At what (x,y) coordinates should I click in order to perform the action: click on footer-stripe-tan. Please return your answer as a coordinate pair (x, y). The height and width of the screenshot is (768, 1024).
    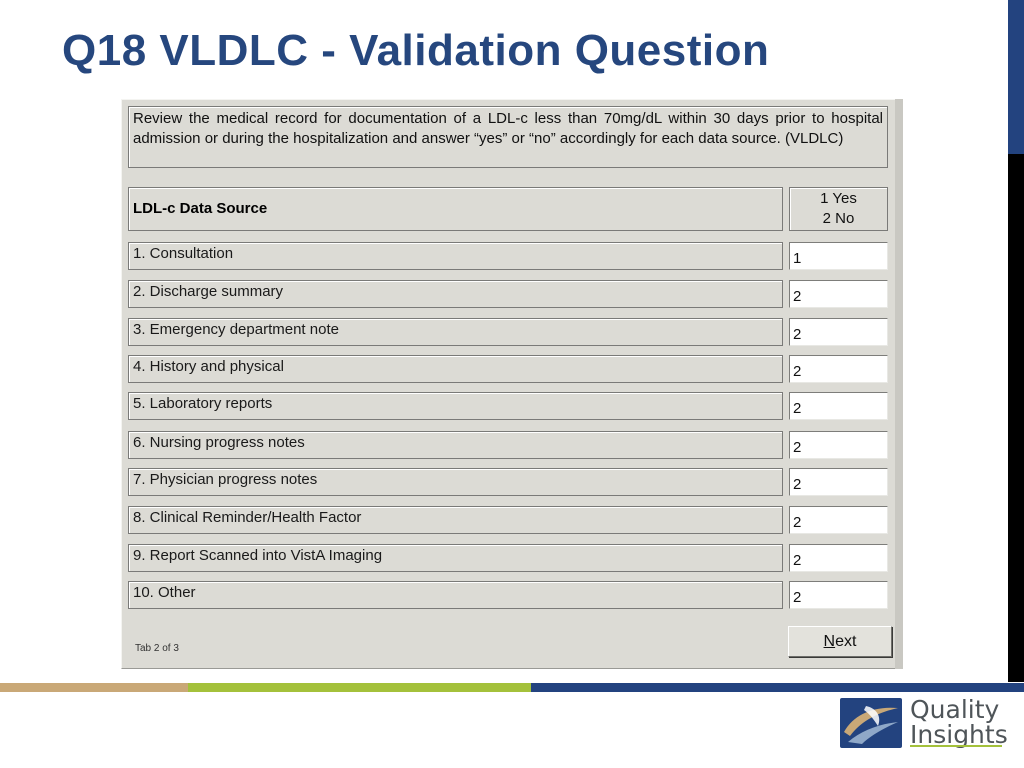
    Looking at the image, I should click on (94, 687).